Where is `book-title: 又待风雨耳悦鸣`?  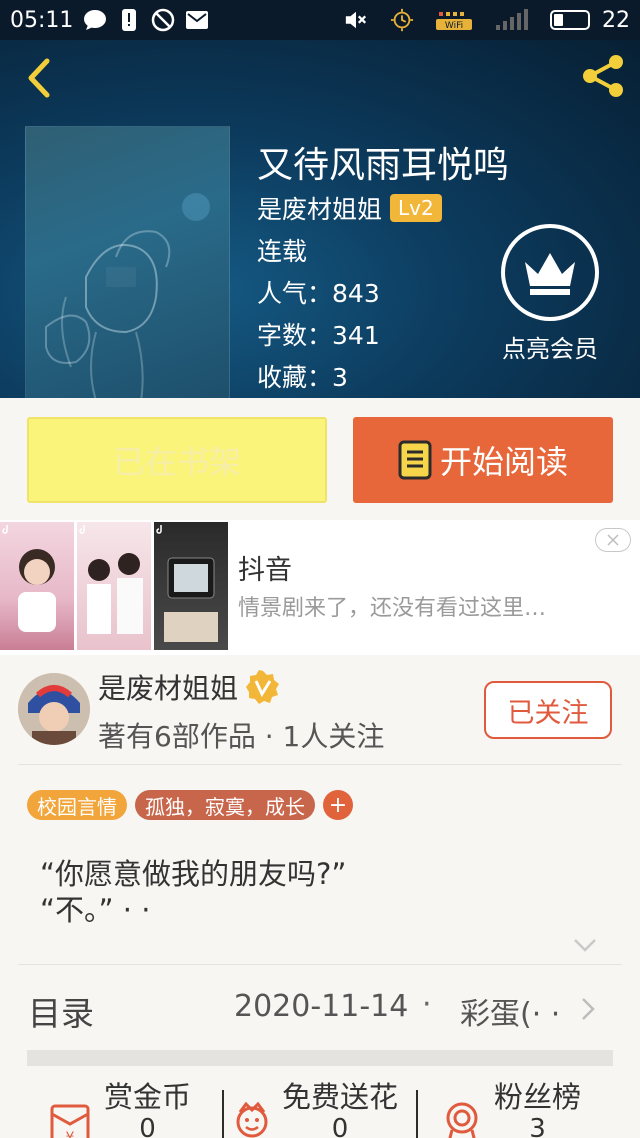
book-title: 又待风雨耳悦鸣 is located at coordinates (383, 165).